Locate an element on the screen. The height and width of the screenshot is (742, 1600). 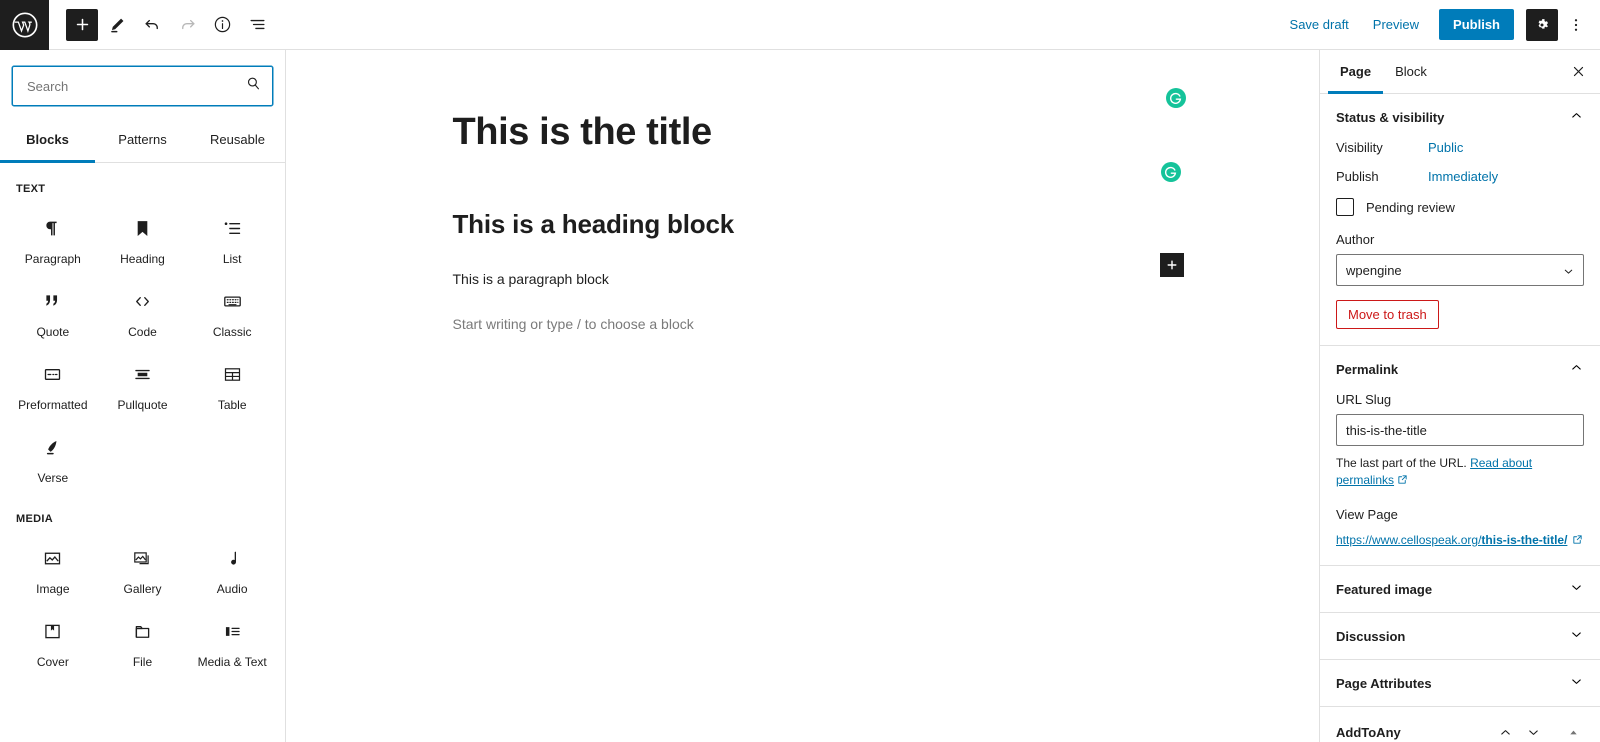
details-button is located at coordinates (222, 25).